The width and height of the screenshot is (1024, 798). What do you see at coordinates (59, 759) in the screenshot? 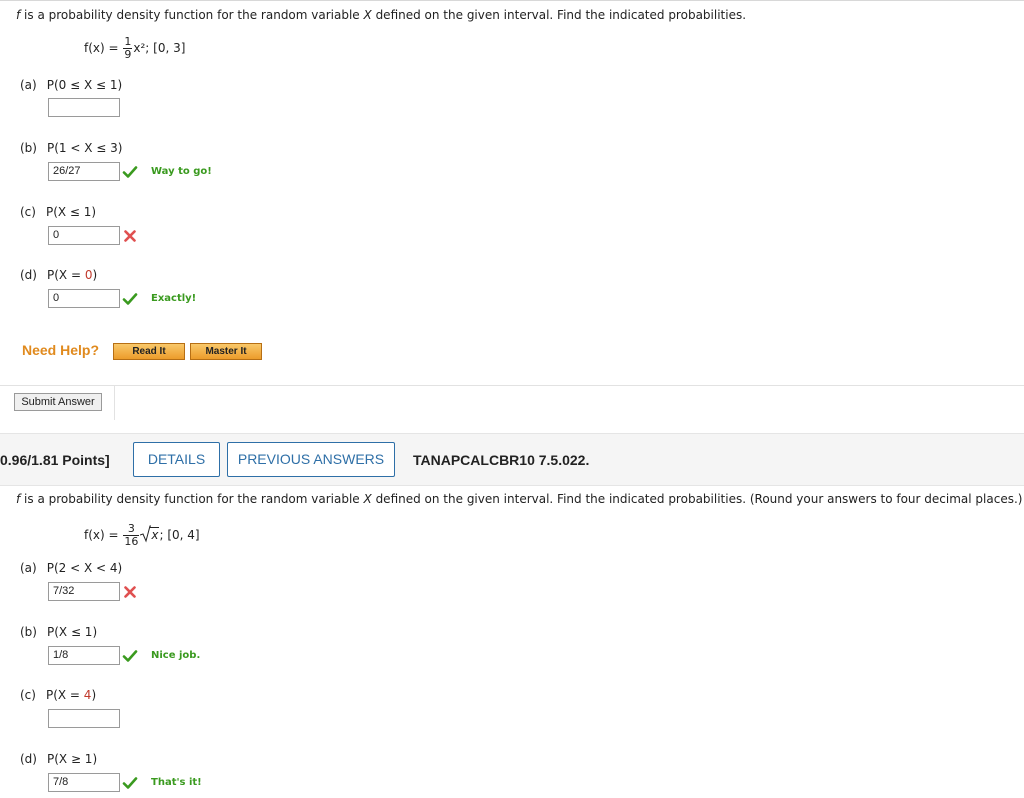
I see `q2-part-d-label: (d) P(X ≥ 1)` at bounding box center [59, 759].